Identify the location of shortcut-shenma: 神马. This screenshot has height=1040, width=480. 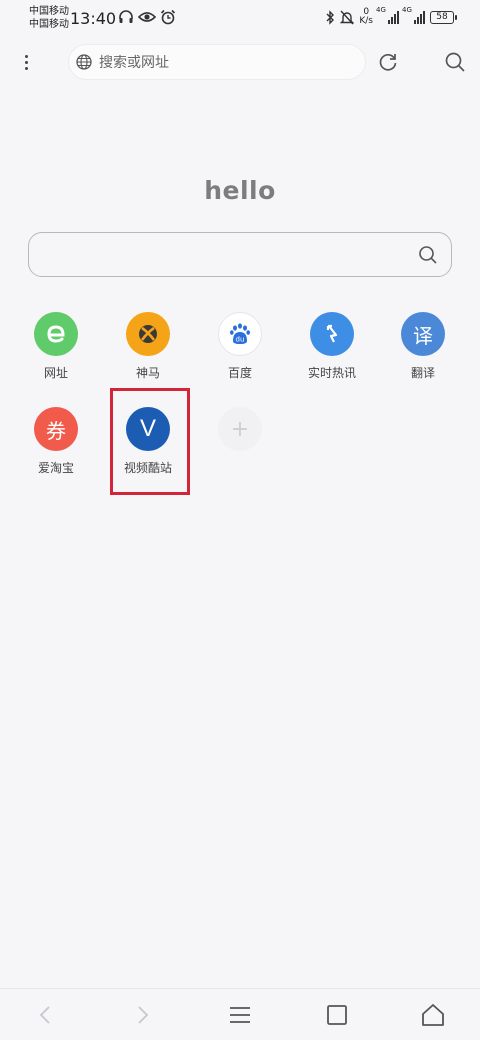
(148, 352).